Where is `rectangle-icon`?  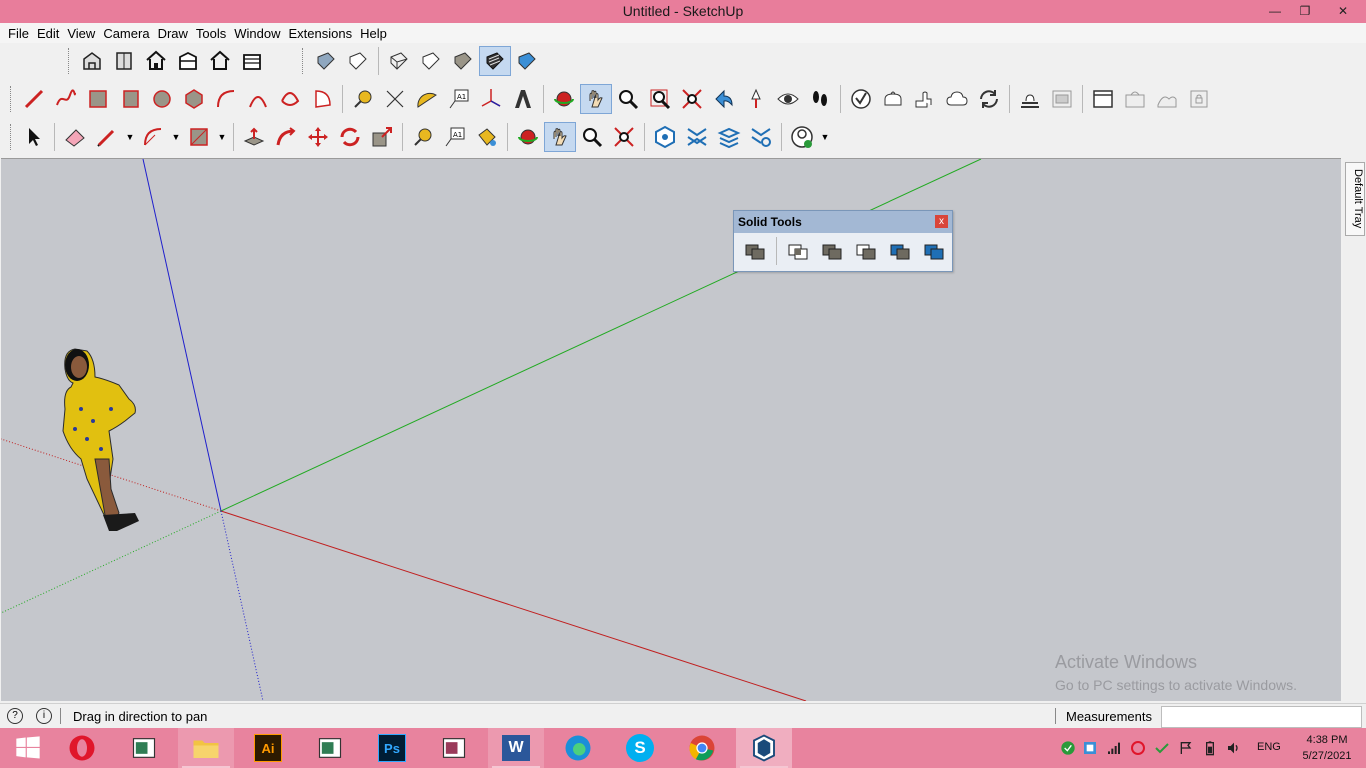 rectangle-icon is located at coordinates (98, 99).